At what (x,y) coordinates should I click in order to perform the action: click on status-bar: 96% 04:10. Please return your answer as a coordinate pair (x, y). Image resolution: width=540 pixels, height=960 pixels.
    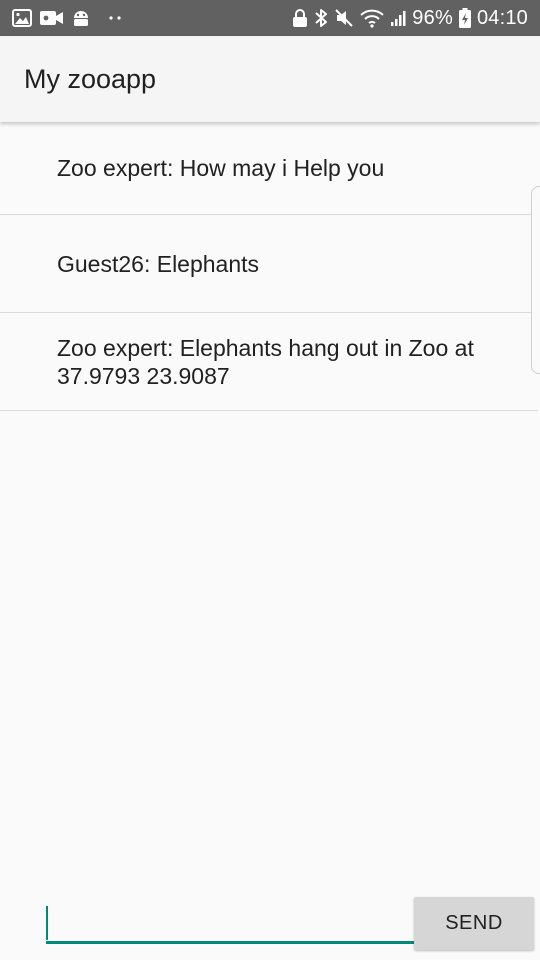
    Looking at the image, I should click on (270, 18).